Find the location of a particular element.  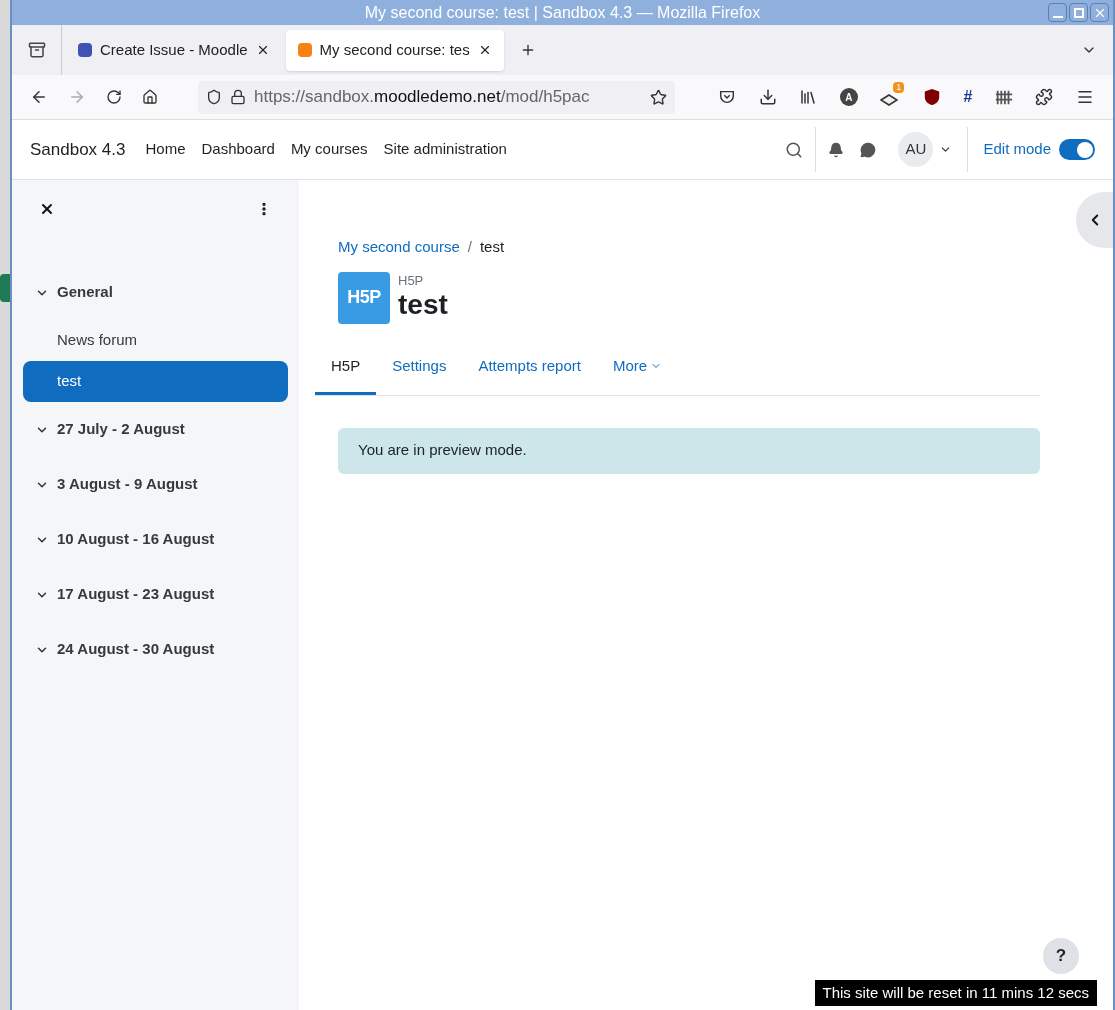

section-header: 3 August - 9 August is located at coordinates (155, 484).